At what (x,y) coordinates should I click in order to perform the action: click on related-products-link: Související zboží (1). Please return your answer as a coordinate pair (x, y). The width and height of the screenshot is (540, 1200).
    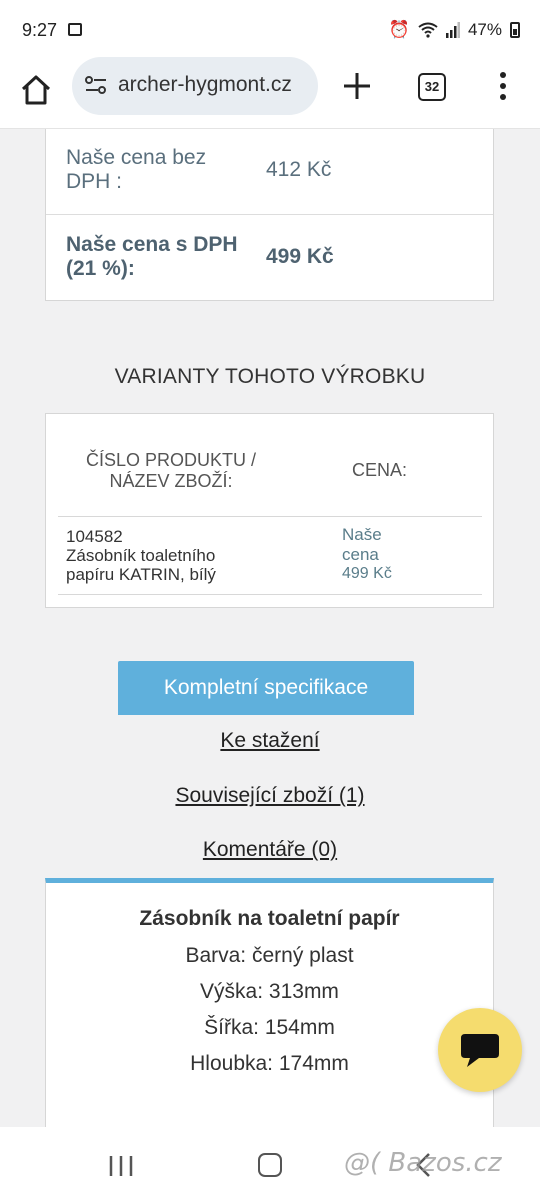
    Looking at the image, I should click on (270, 796).